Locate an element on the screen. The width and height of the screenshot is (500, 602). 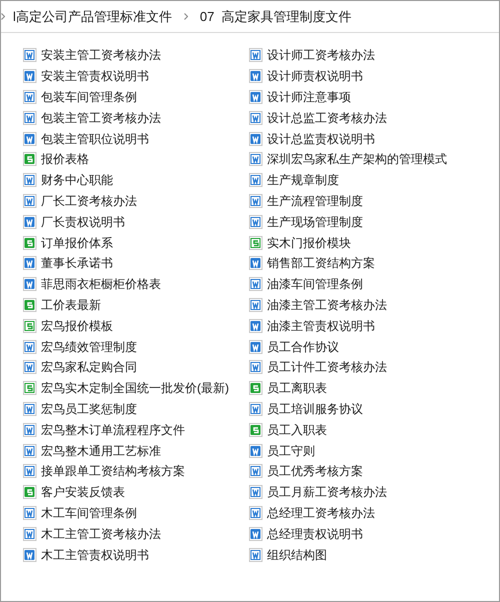
file-name: 深圳宏鸟家私生产架构的管理模式 is located at coordinates (357, 159).